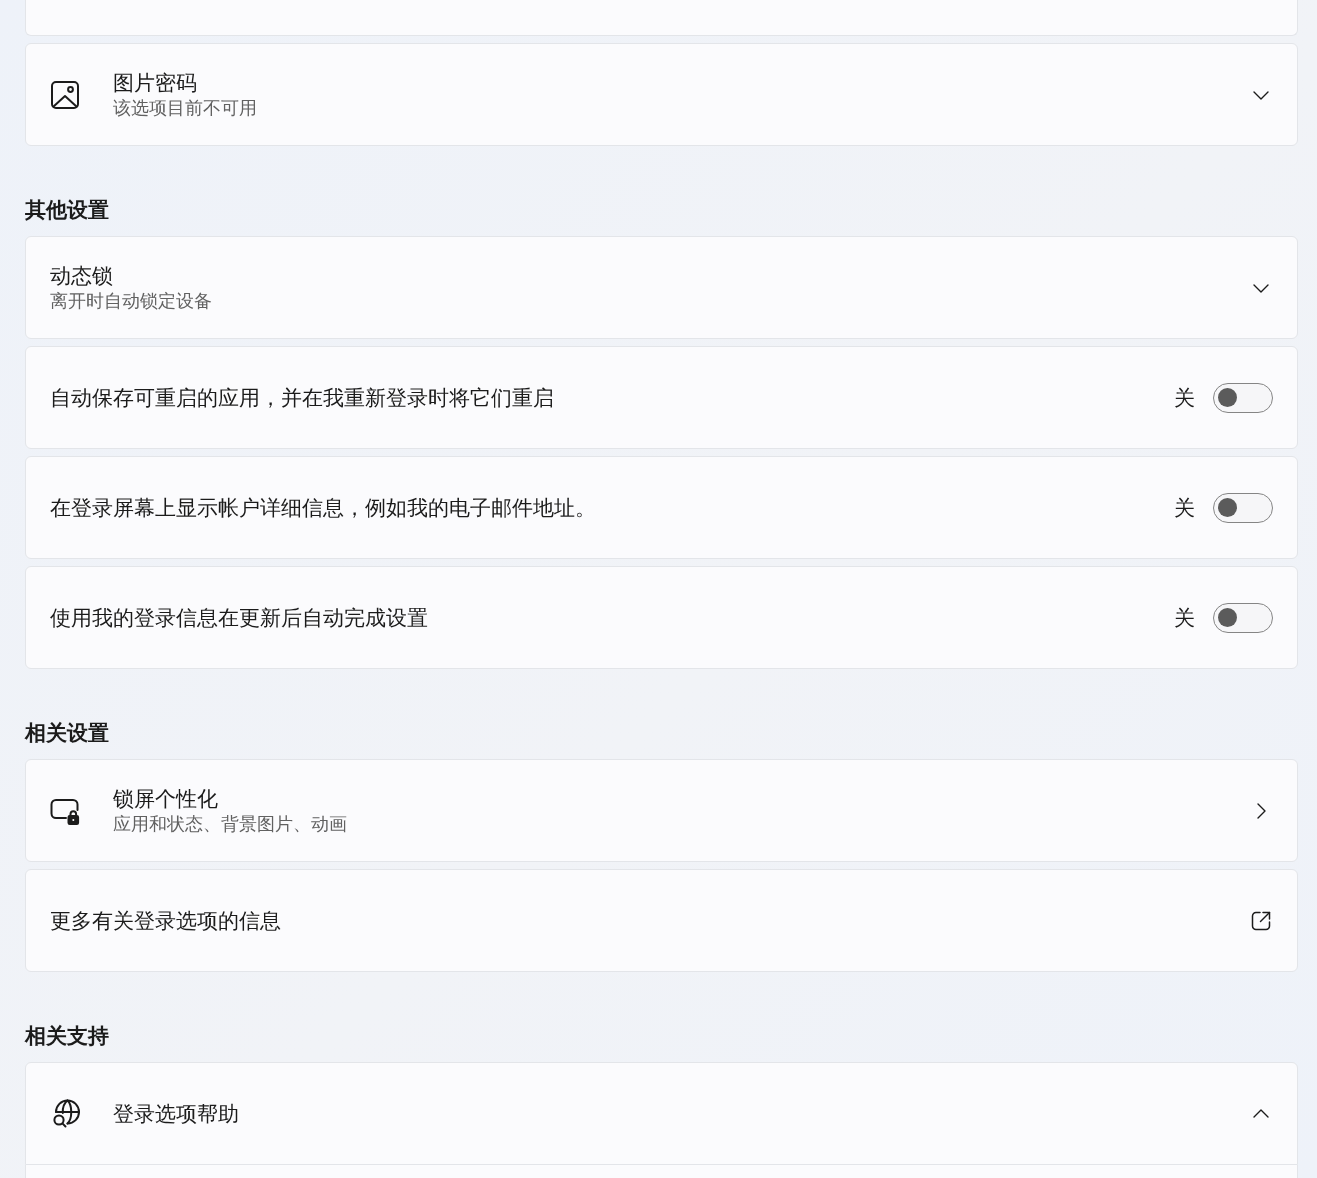 The width and height of the screenshot is (1317, 1178). I want to click on expander-card: 图片密码 该选项目前不可用, so click(661, 94).